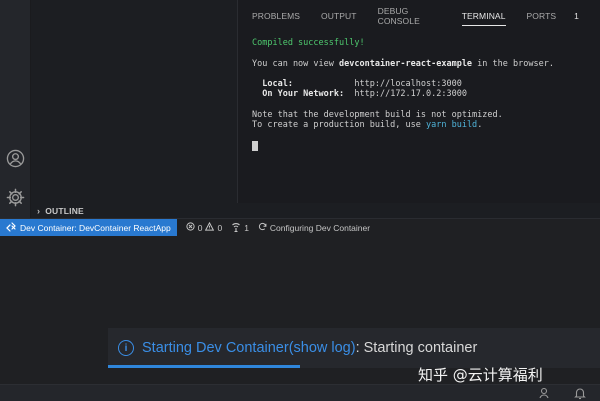  I want to click on view-suffix: in the browser., so click(513, 63).